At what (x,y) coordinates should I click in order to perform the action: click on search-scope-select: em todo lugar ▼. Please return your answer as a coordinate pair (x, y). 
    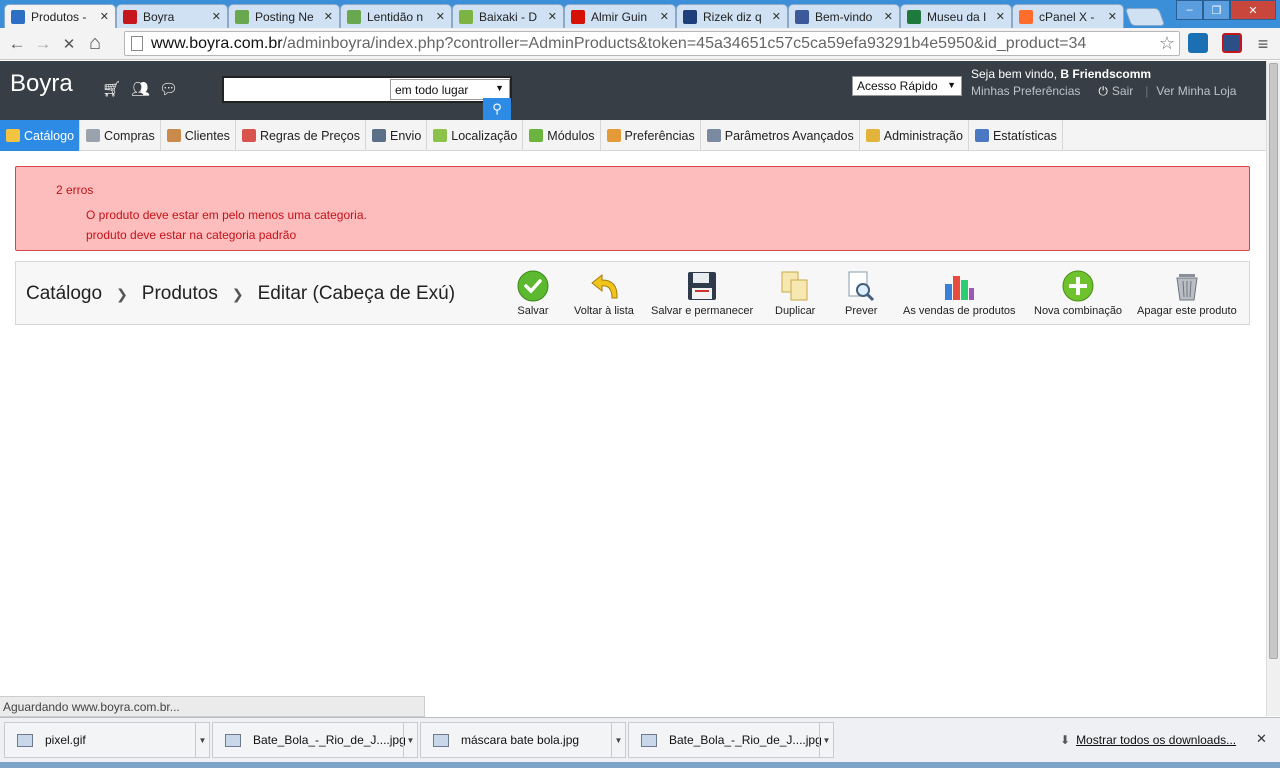
    Looking at the image, I should click on (450, 89).